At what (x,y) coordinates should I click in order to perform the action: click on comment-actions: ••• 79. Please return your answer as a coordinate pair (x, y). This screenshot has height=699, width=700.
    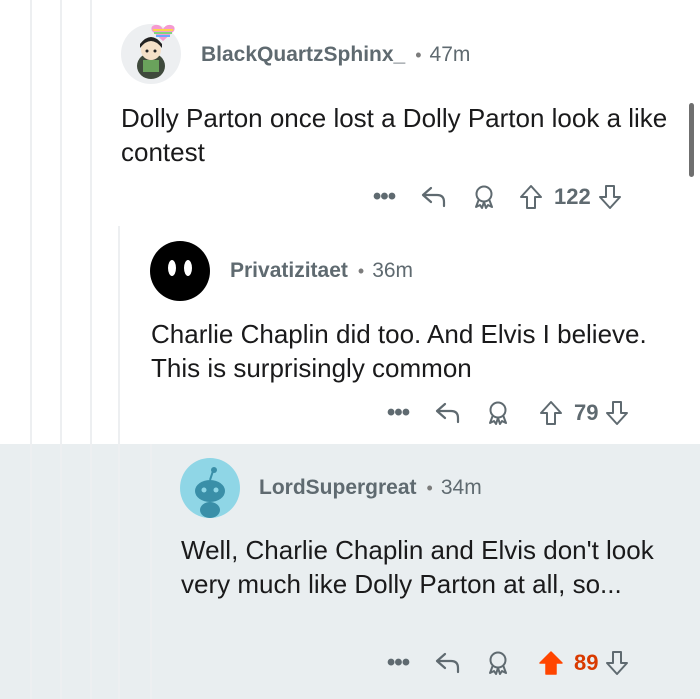
    Looking at the image, I should click on (505, 413).